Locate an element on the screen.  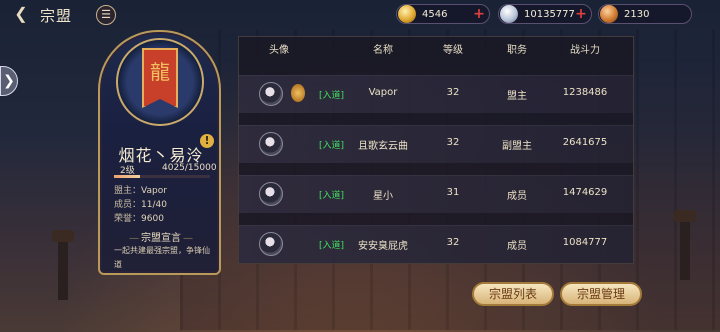
lamp-post-left is located at coordinates (63, 265).